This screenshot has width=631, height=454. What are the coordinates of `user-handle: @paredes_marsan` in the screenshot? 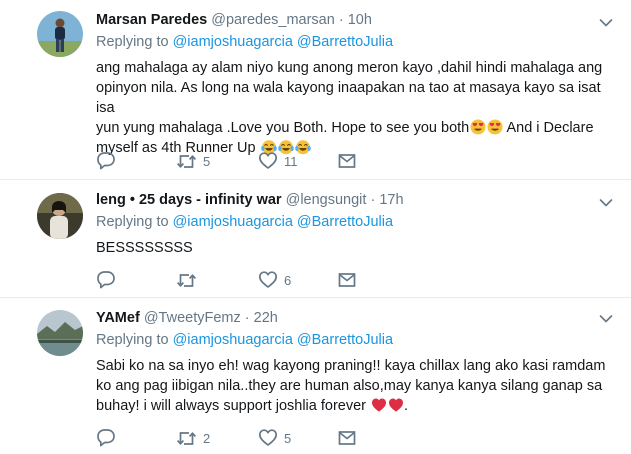 It's located at (273, 20).